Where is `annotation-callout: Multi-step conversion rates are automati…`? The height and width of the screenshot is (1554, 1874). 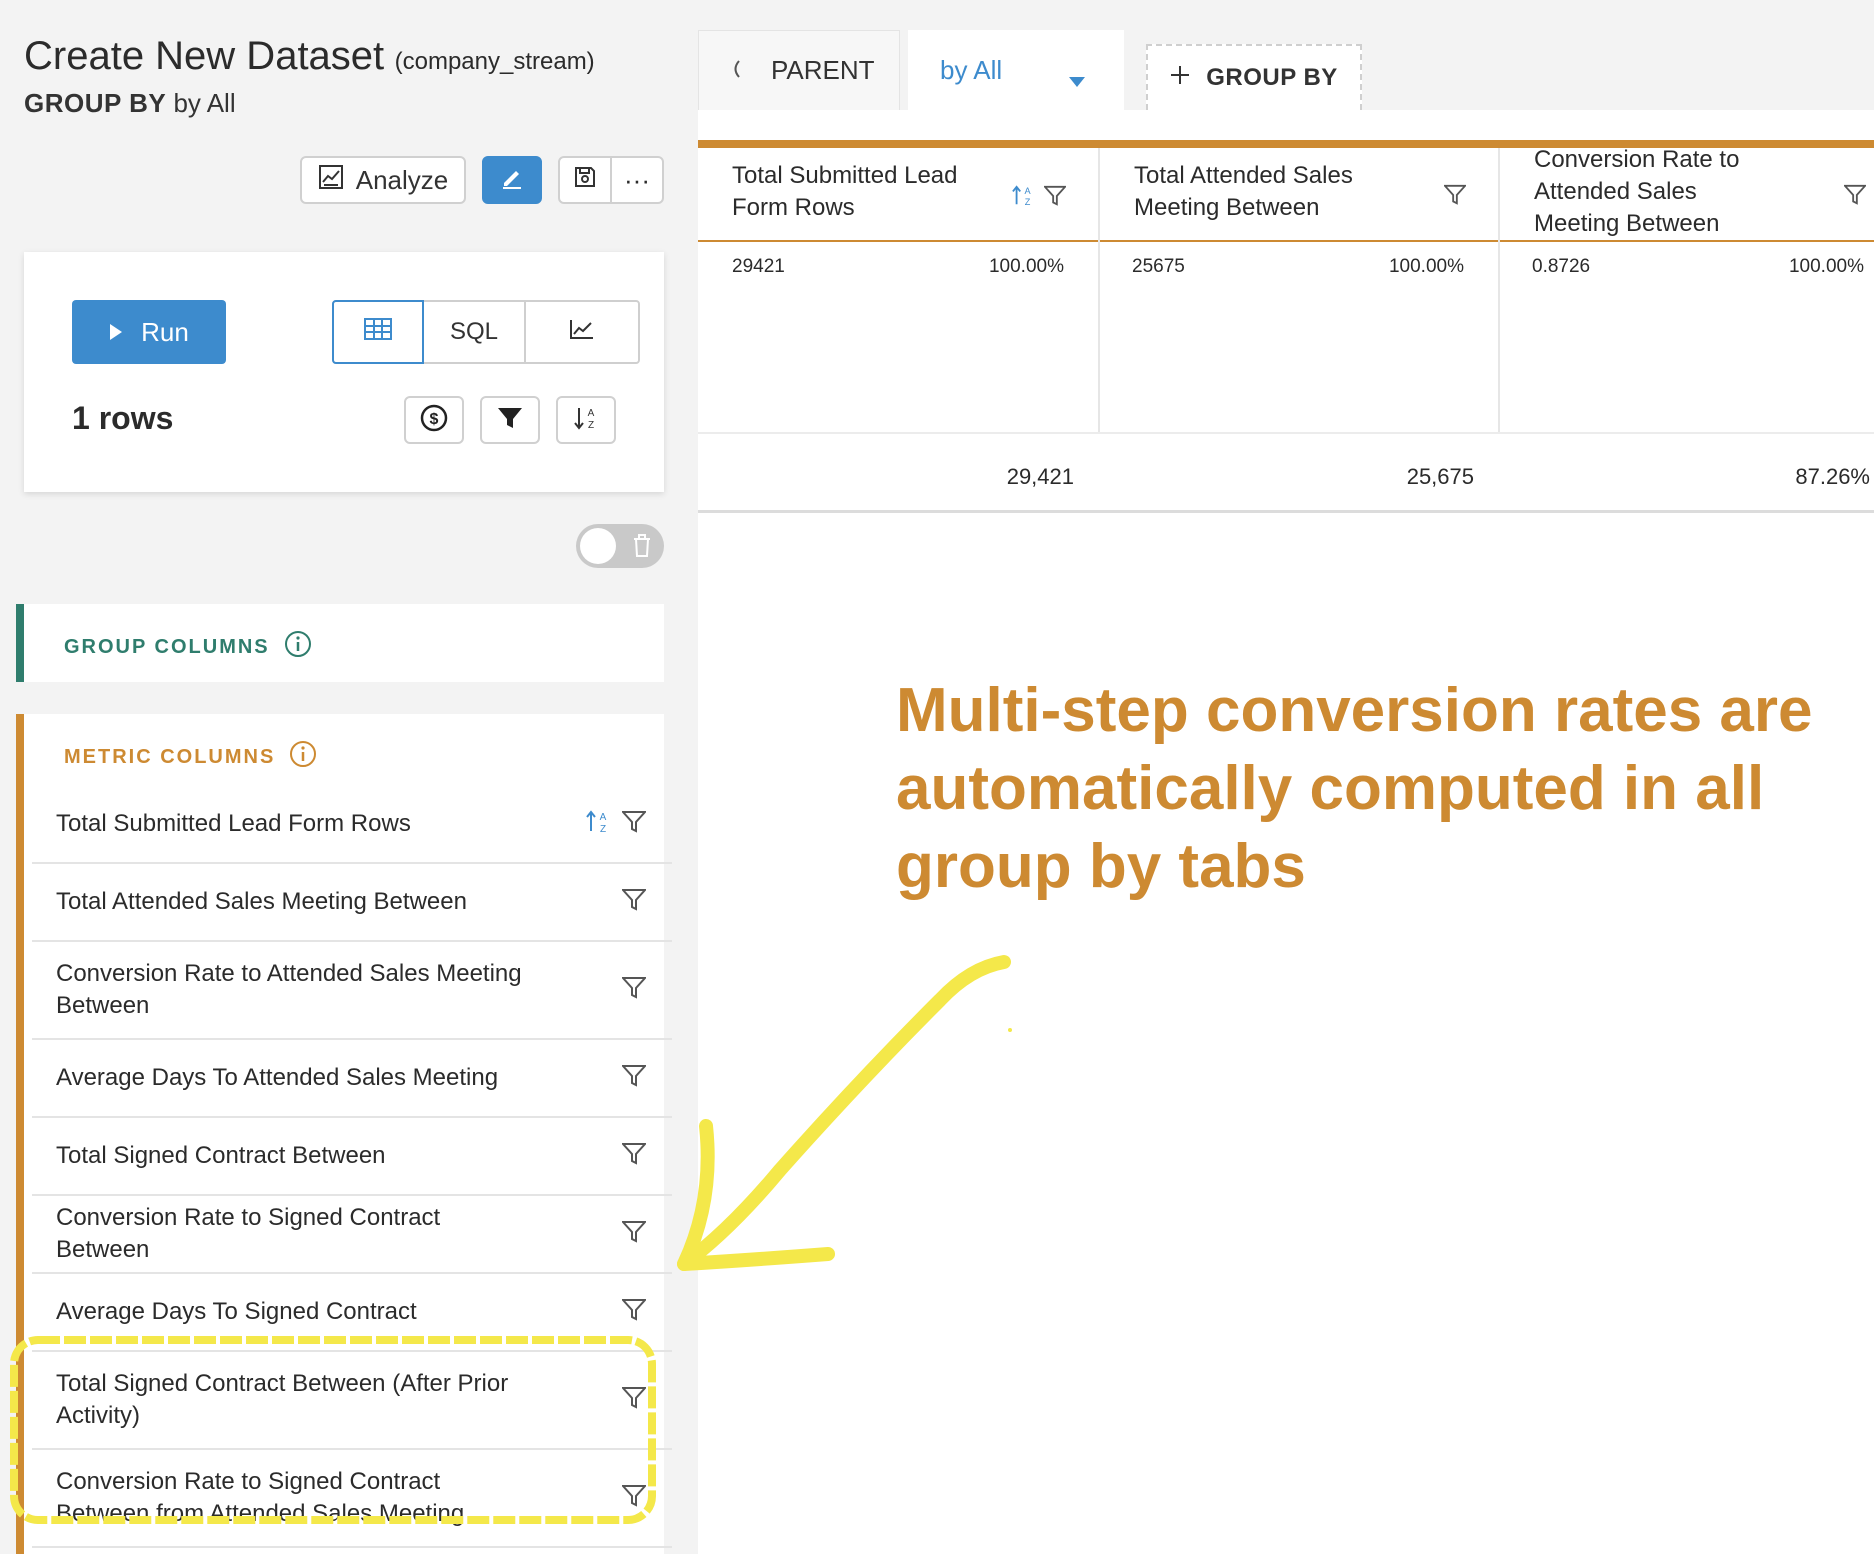
annotation-callout: Multi-step conversion rates are automati… is located at coordinates (1354, 788).